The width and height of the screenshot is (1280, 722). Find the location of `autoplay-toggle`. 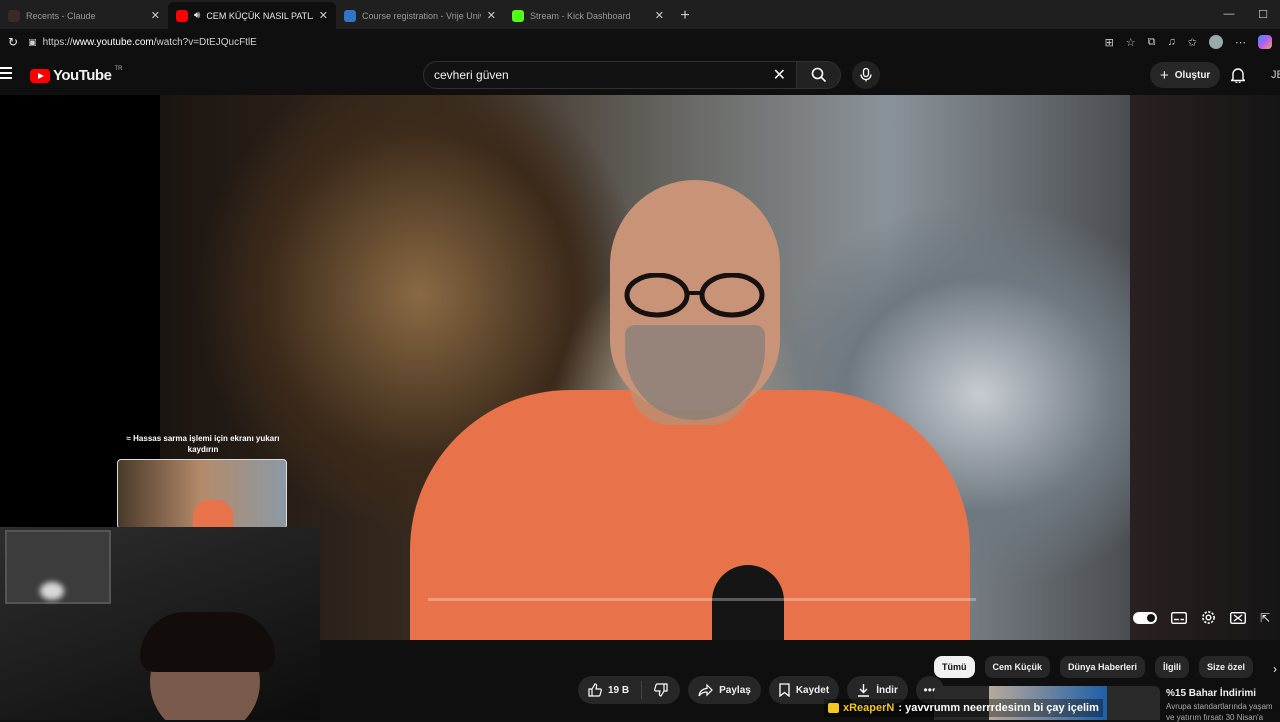

autoplay-toggle is located at coordinates (1145, 617).